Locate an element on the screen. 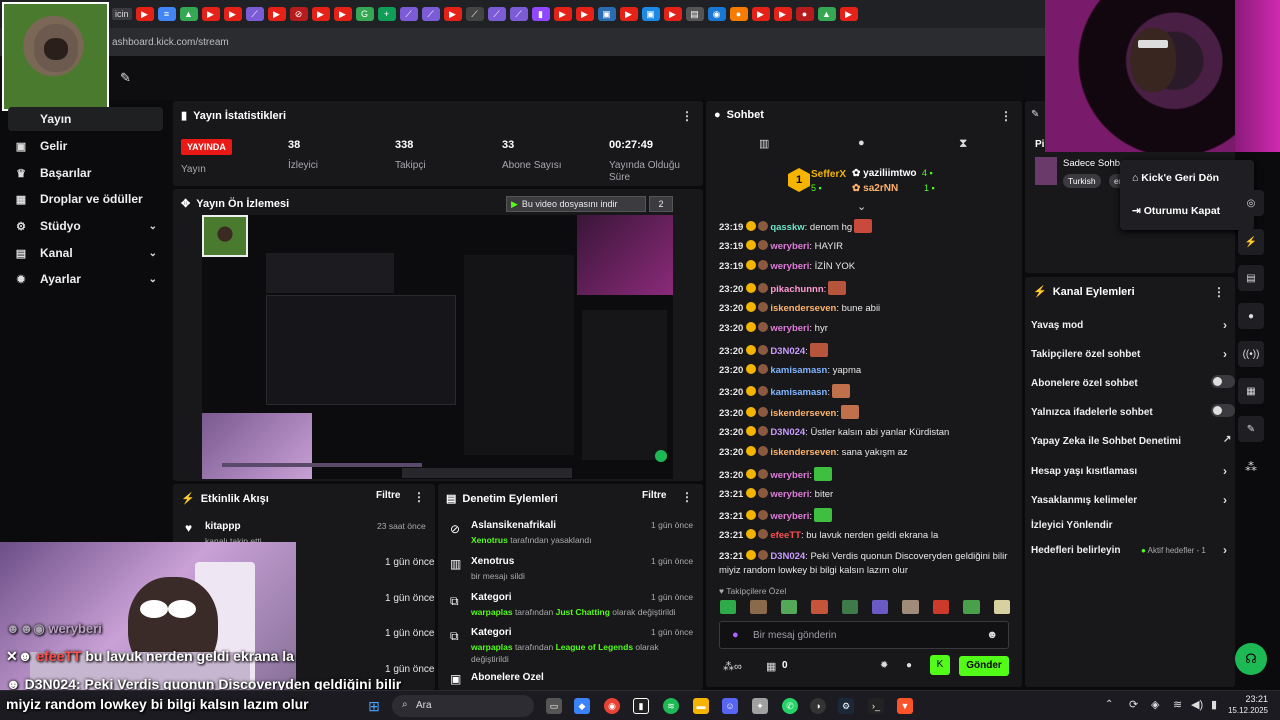 This screenshot has width=1280, height=720. download-video-banner: ▶ Bu video dosyasını indir is located at coordinates (576, 204).